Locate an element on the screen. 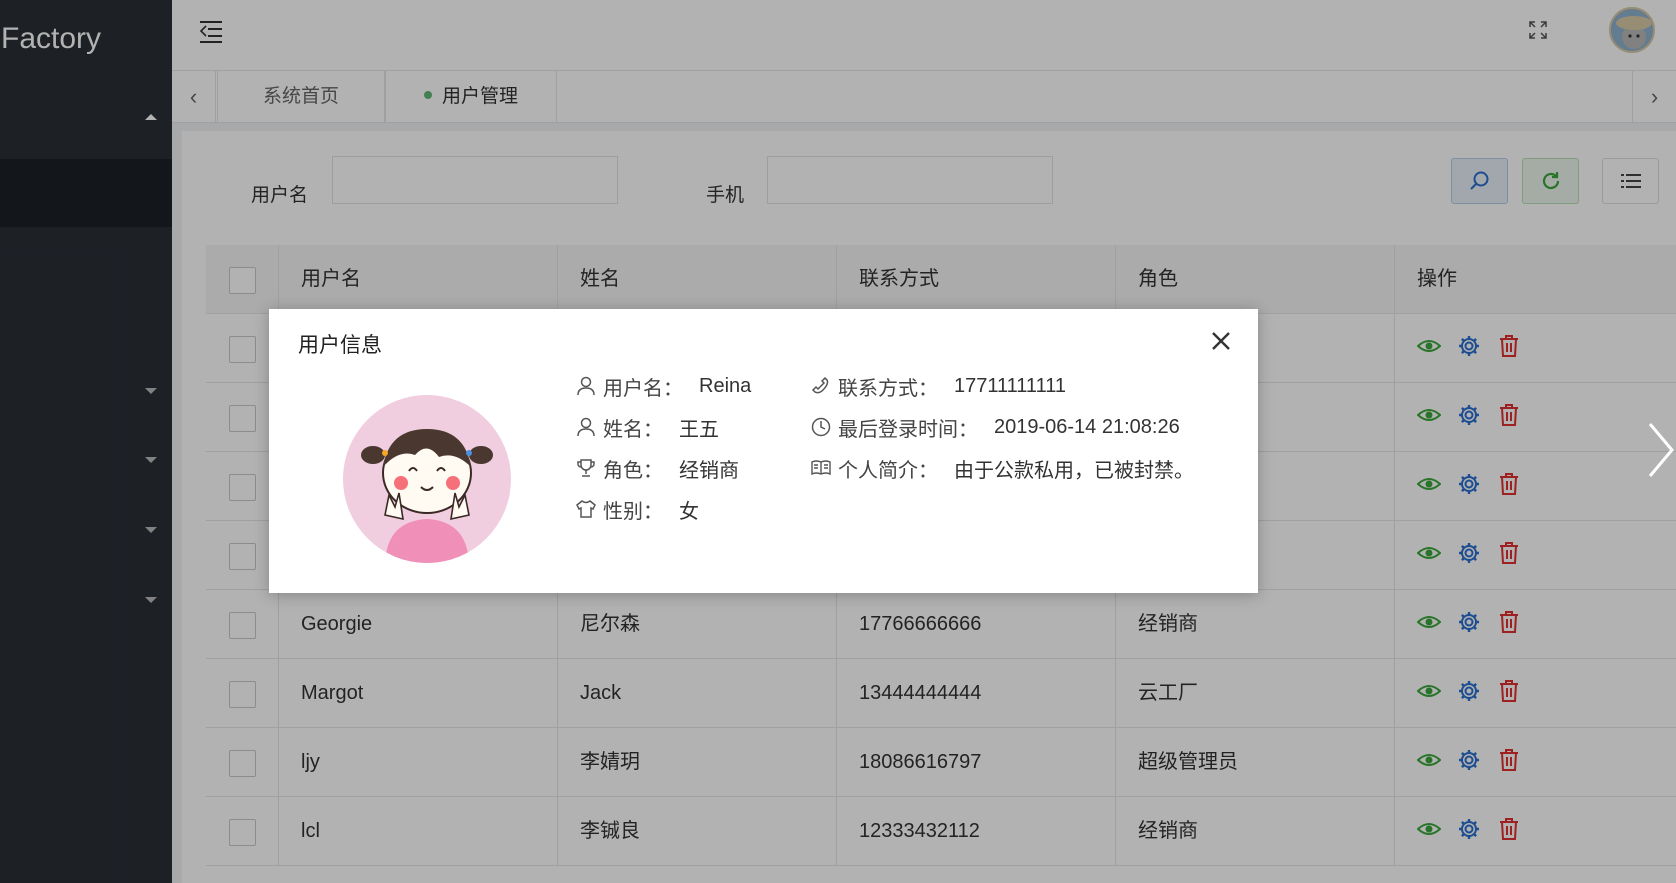 This screenshot has width=1676, height=883. info-gender: 性别： 女 is located at coordinates (637, 509).